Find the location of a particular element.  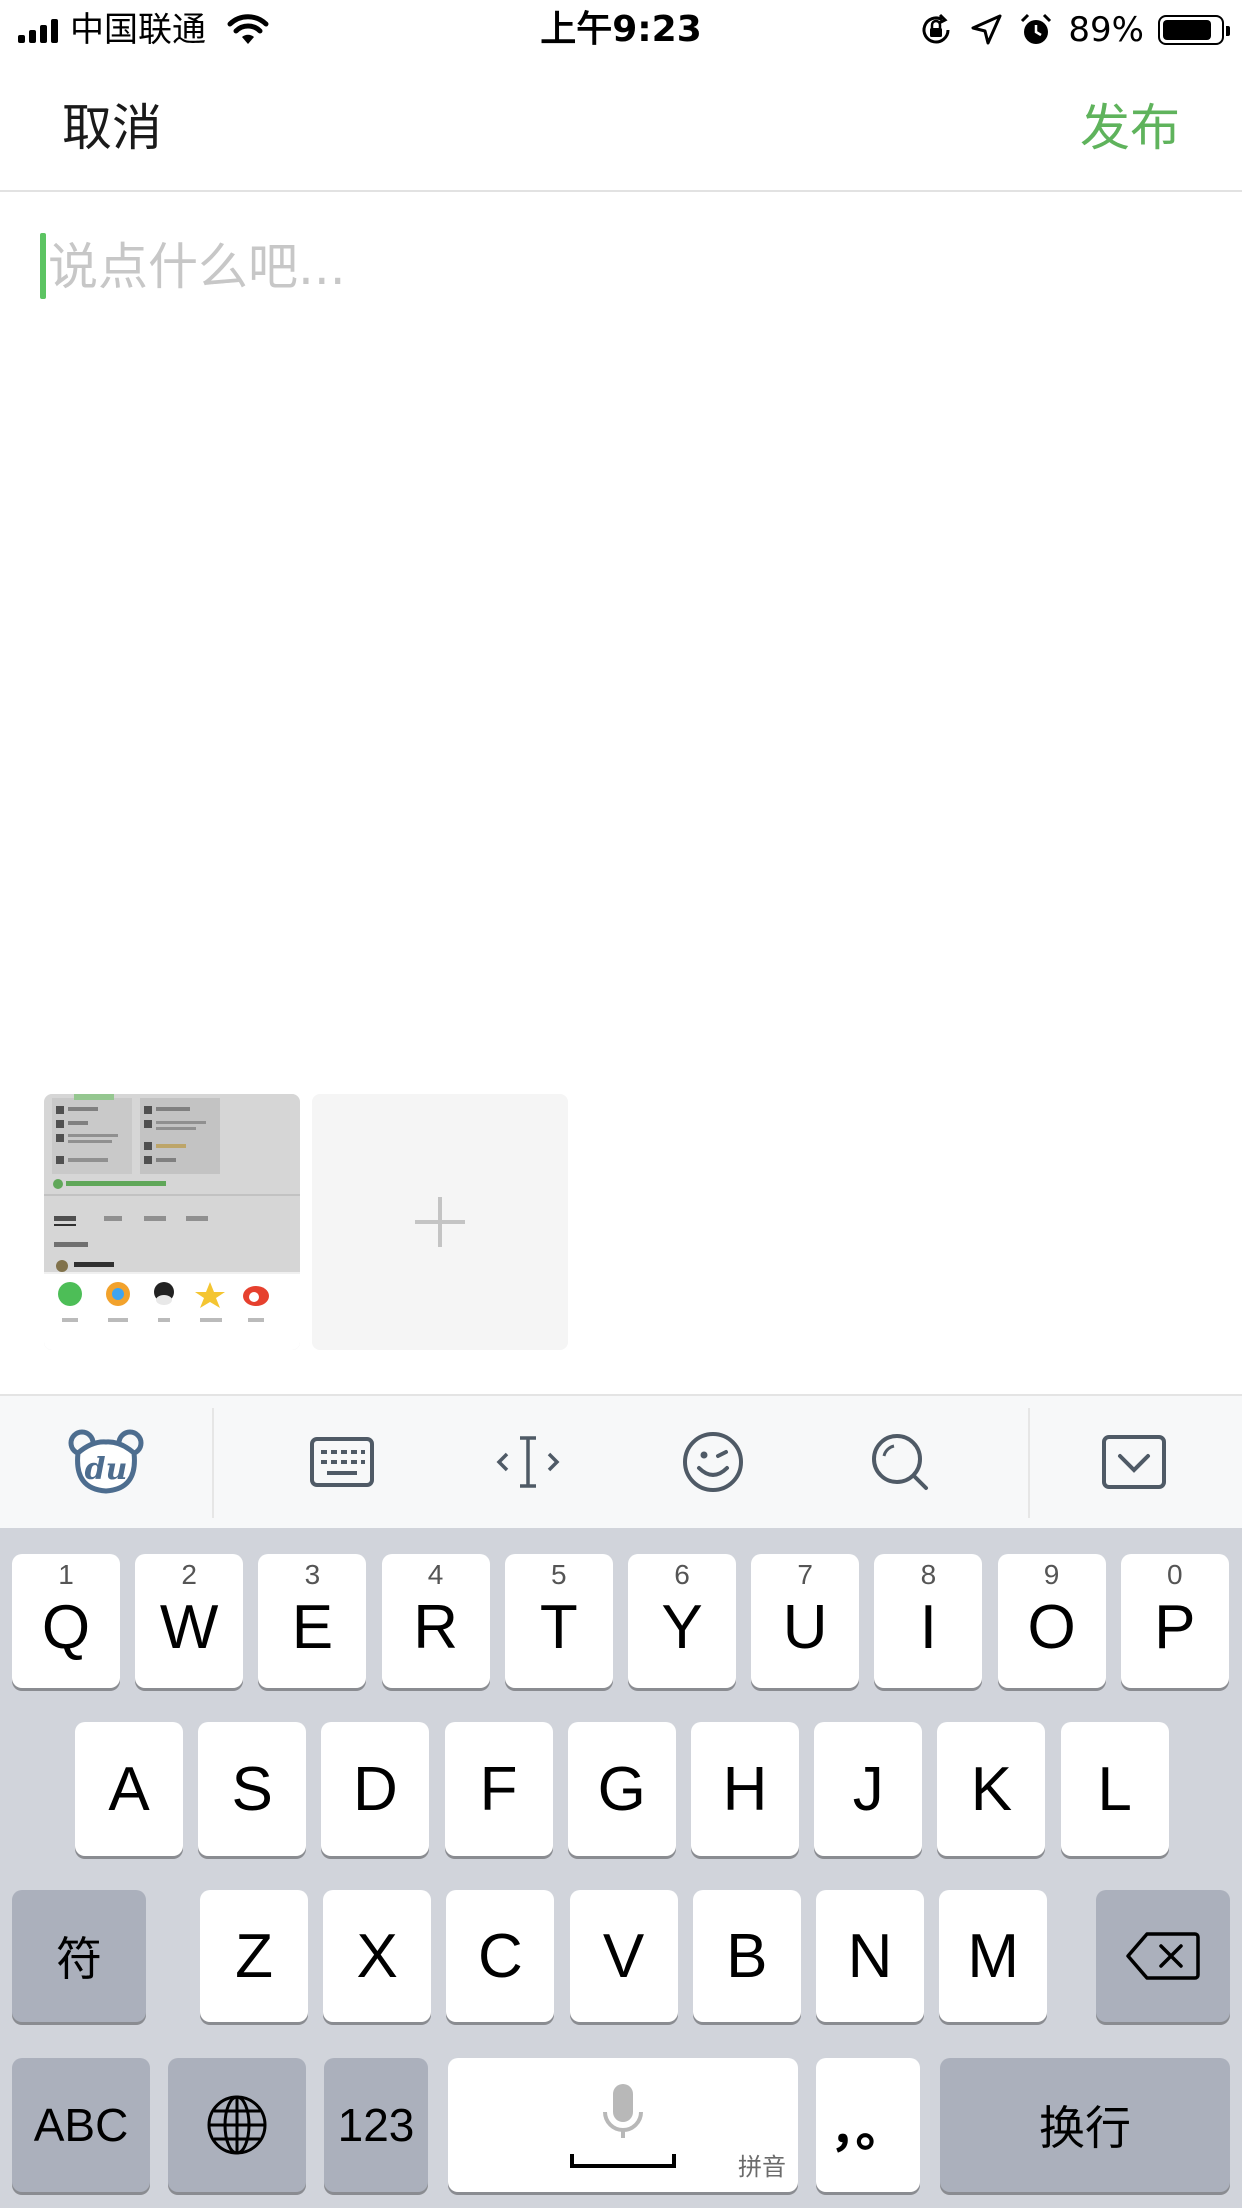

location-icon is located at coordinates (986, 29).